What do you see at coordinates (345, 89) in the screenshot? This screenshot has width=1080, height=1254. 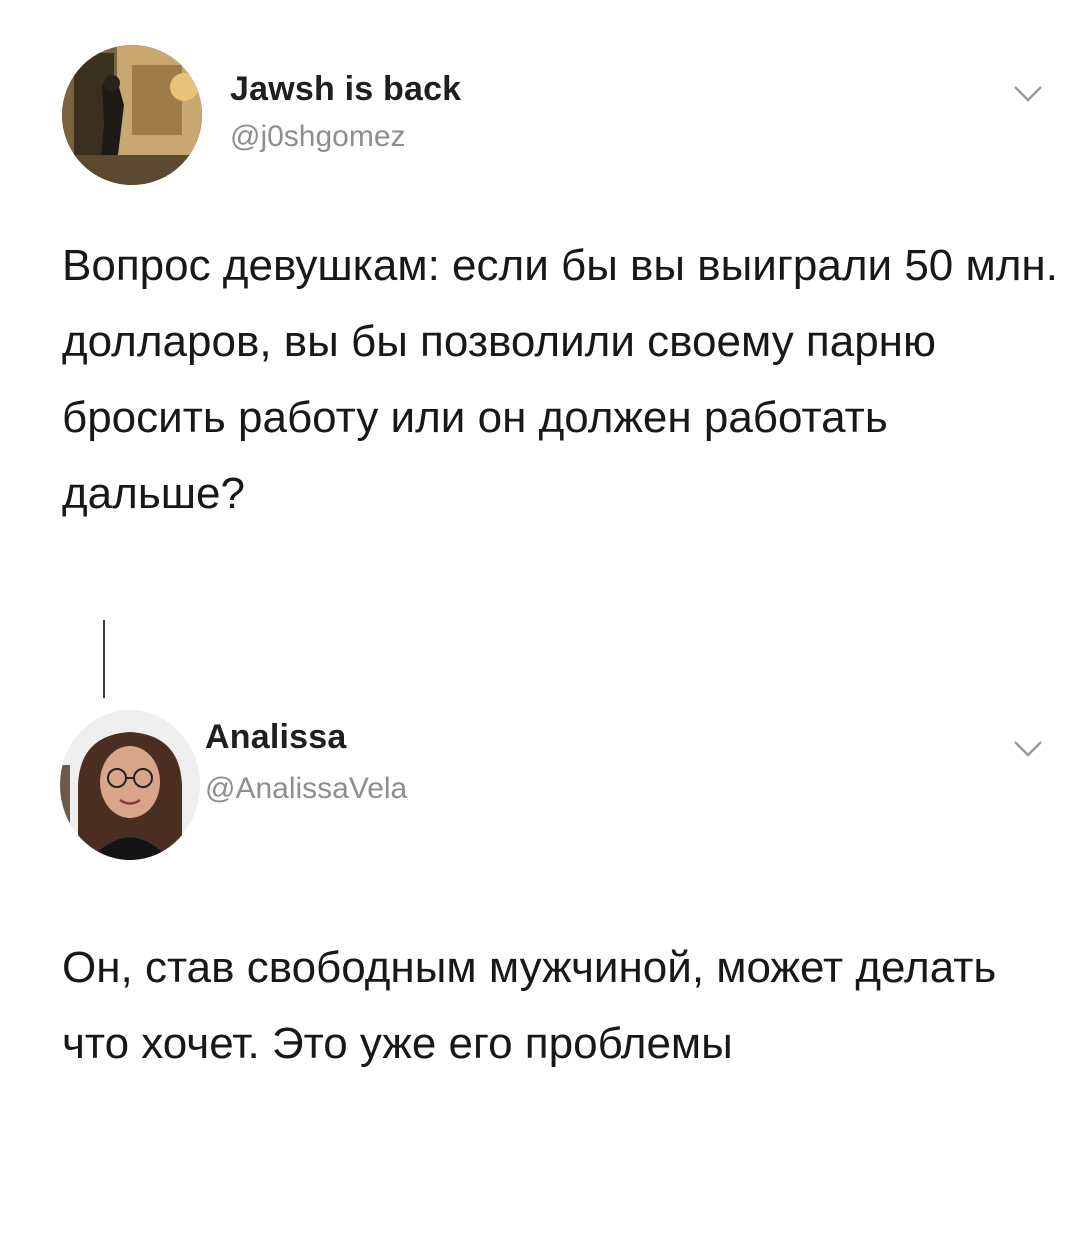 I see `display-name: Jawsh is back` at bounding box center [345, 89].